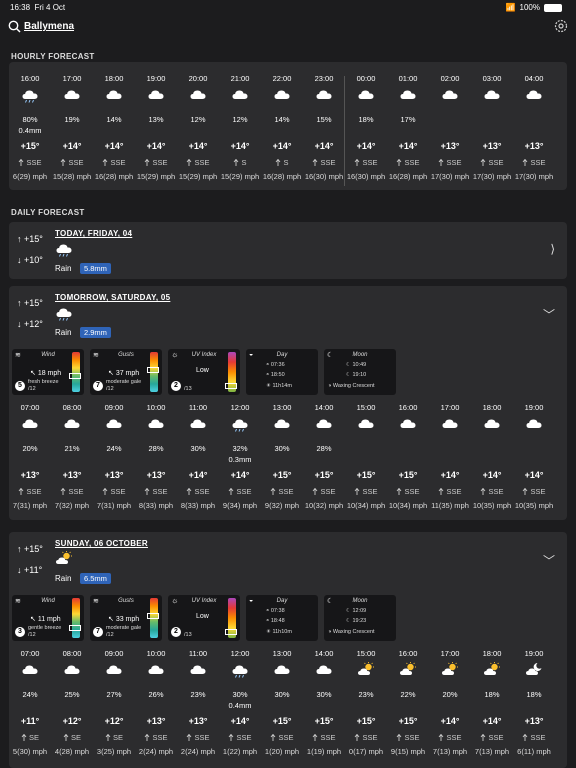 Image resolution: width=576 pixels, height=768 pixels. Describe the element at coordinates (492, 78) in the screenshot. I see `hour-time: 03:00` at that location.